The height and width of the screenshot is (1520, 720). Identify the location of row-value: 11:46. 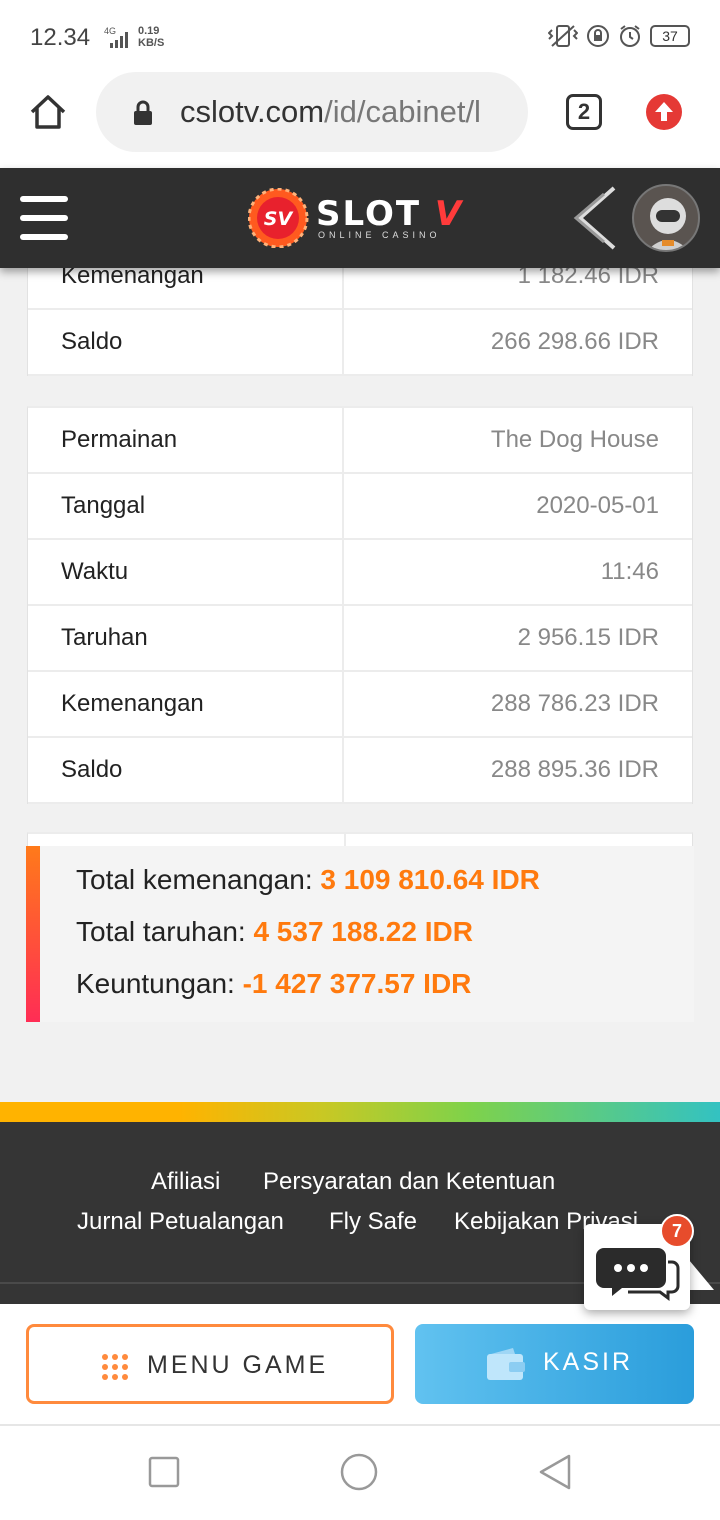
(629, 571).